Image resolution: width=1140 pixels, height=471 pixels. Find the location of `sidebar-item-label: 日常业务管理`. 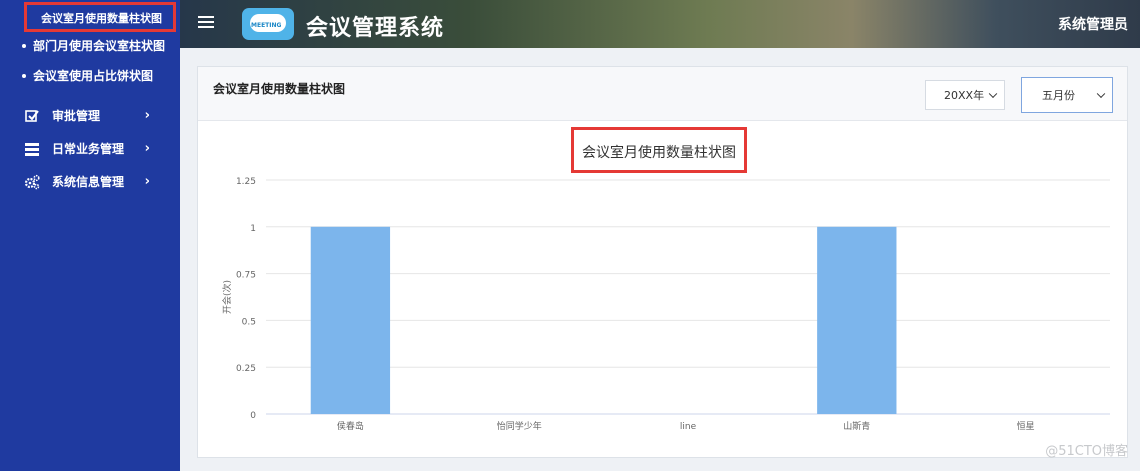

sidebar-item-label: 日常业务管理 is located at coordinates (88, 149).